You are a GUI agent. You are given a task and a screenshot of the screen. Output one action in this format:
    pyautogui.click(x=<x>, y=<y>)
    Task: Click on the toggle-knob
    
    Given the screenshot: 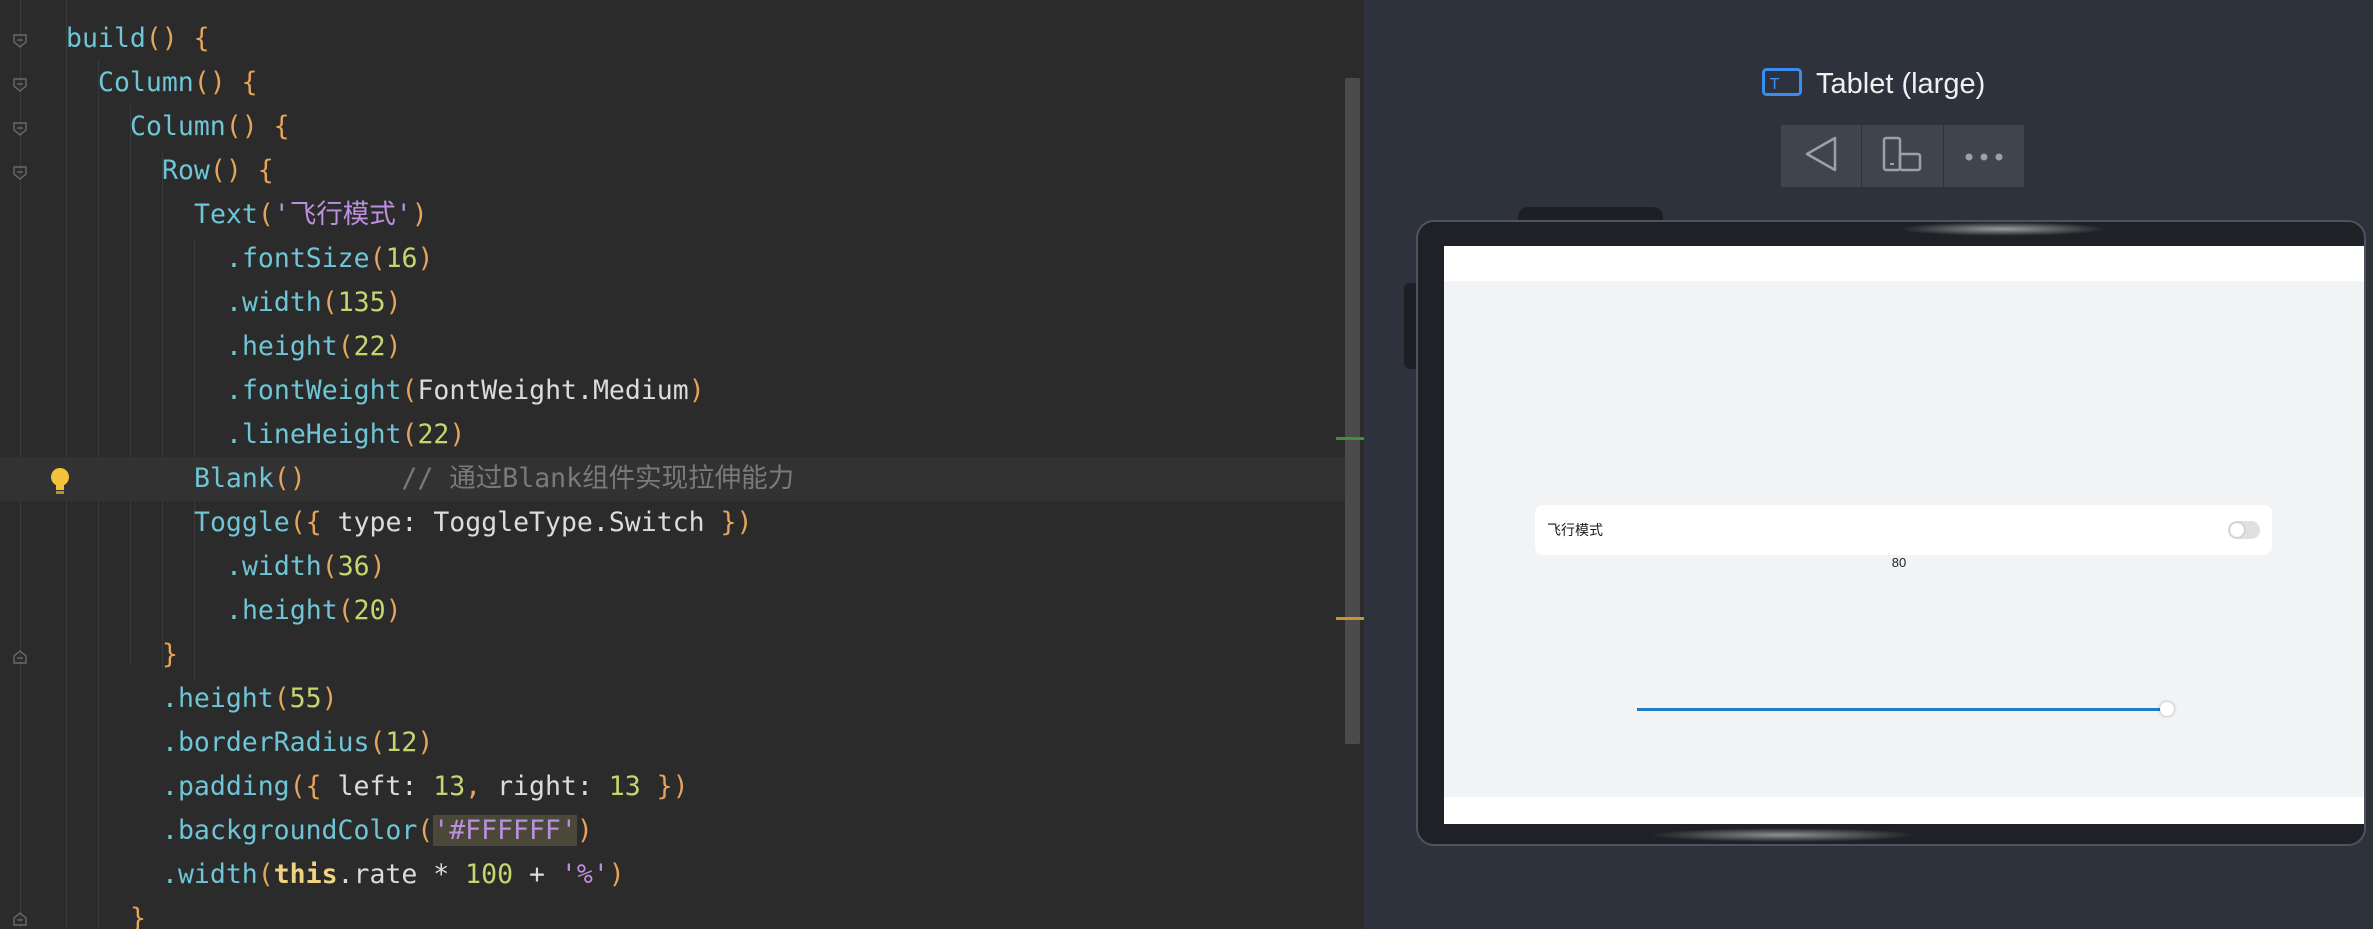 What is the action you would take?
    pyautogui.click(x=2237, y=530)
    